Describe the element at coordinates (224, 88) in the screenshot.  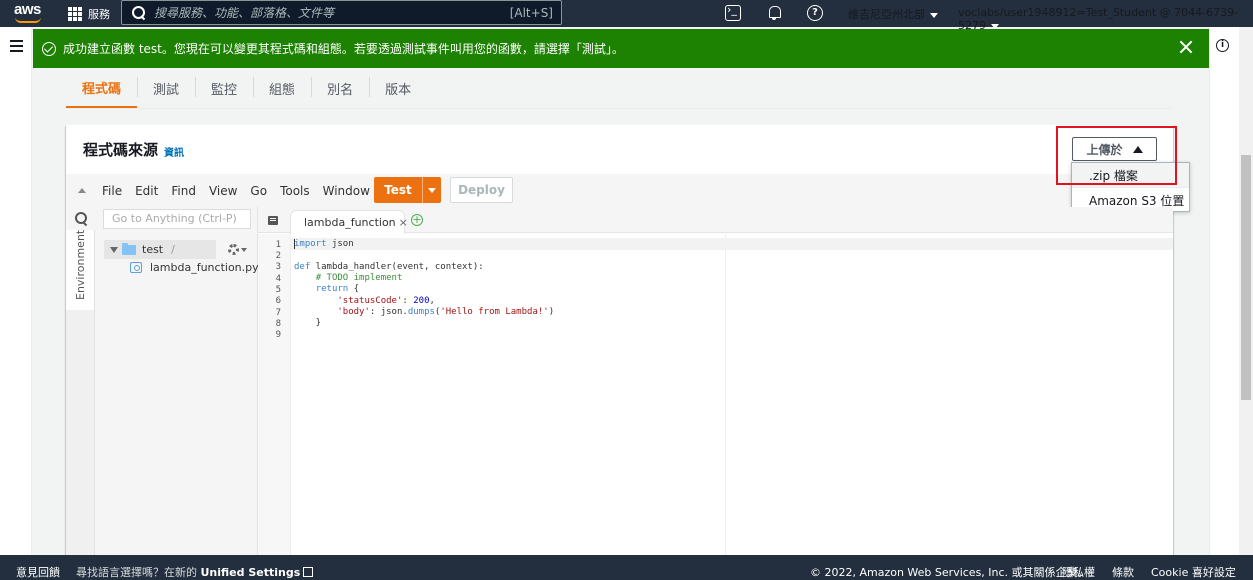
I see `tab-monitor: 監控` at that location.